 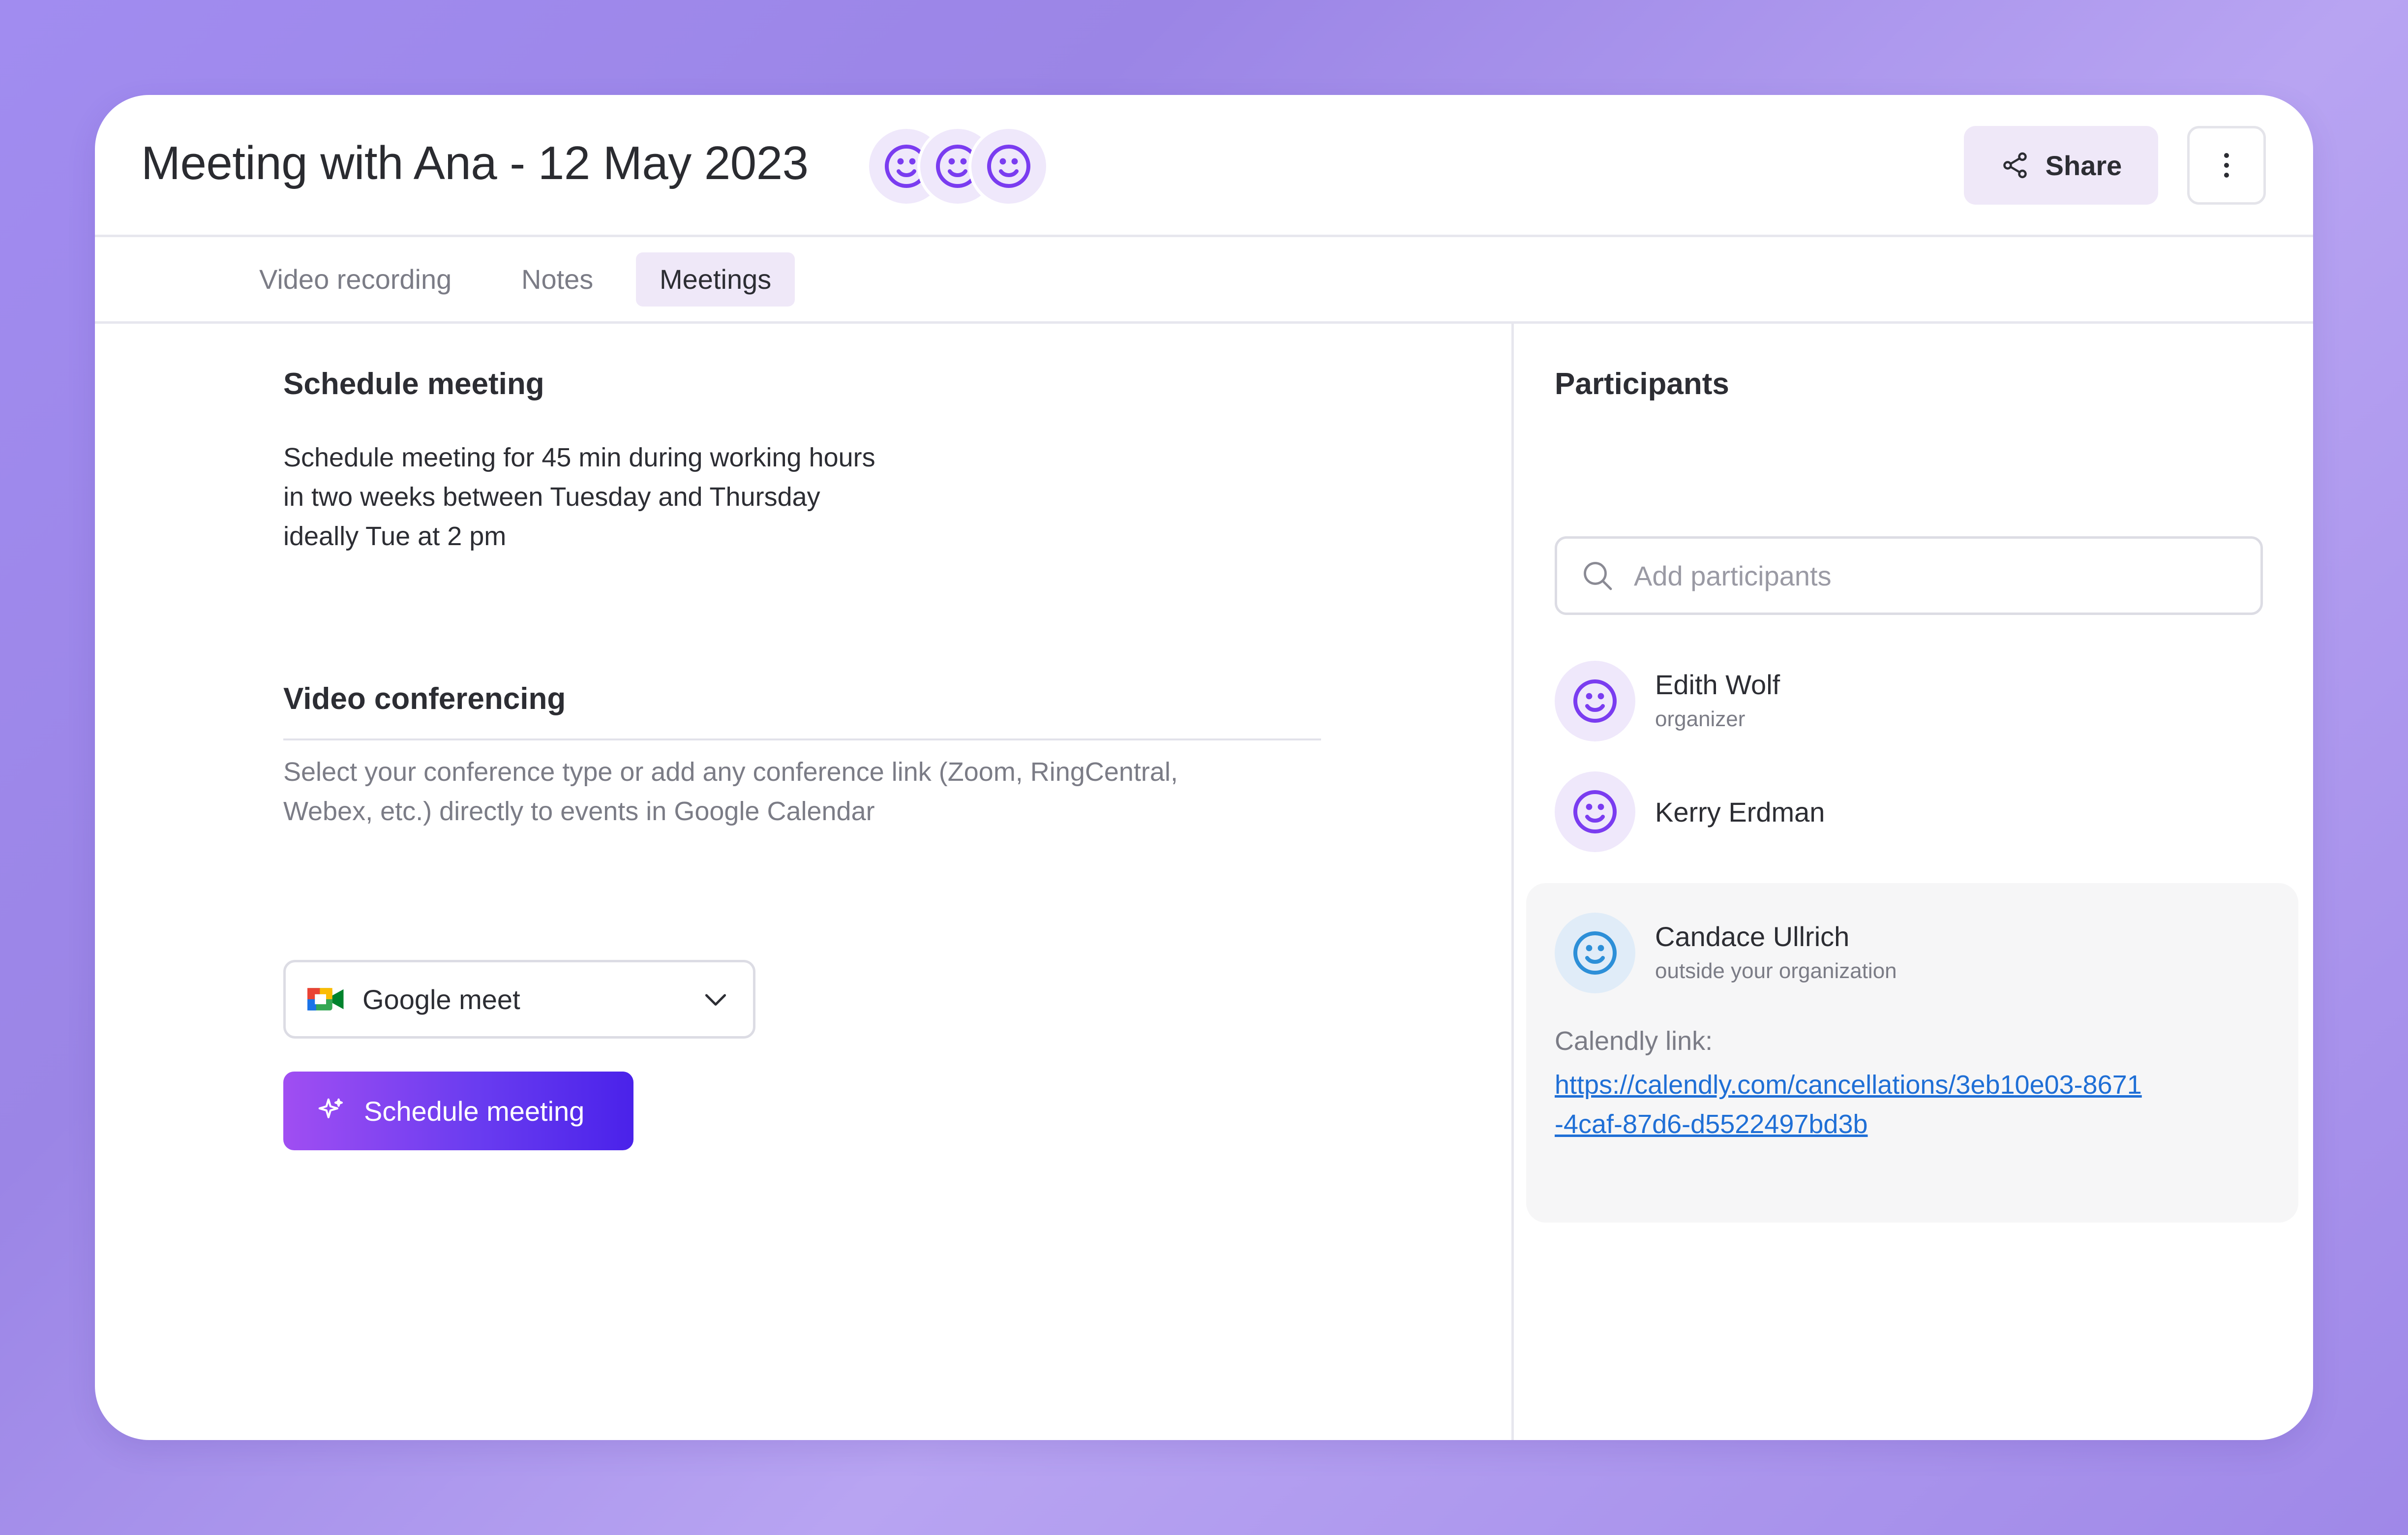 I want to click on conference-type-select: Google meet, so click(x=519, y=999).